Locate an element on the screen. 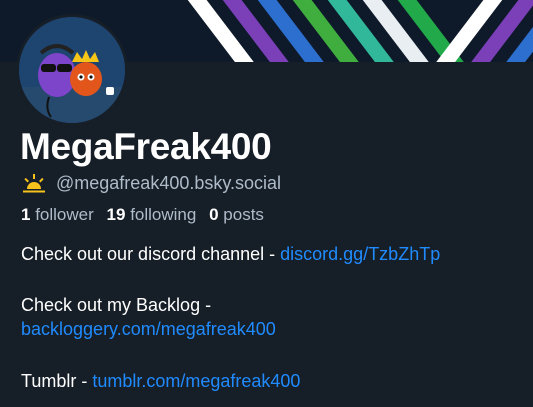 The image size is (533, 407). tumblr-link: tumblr.com/megafreak400 is located at coordinates (196, 381).